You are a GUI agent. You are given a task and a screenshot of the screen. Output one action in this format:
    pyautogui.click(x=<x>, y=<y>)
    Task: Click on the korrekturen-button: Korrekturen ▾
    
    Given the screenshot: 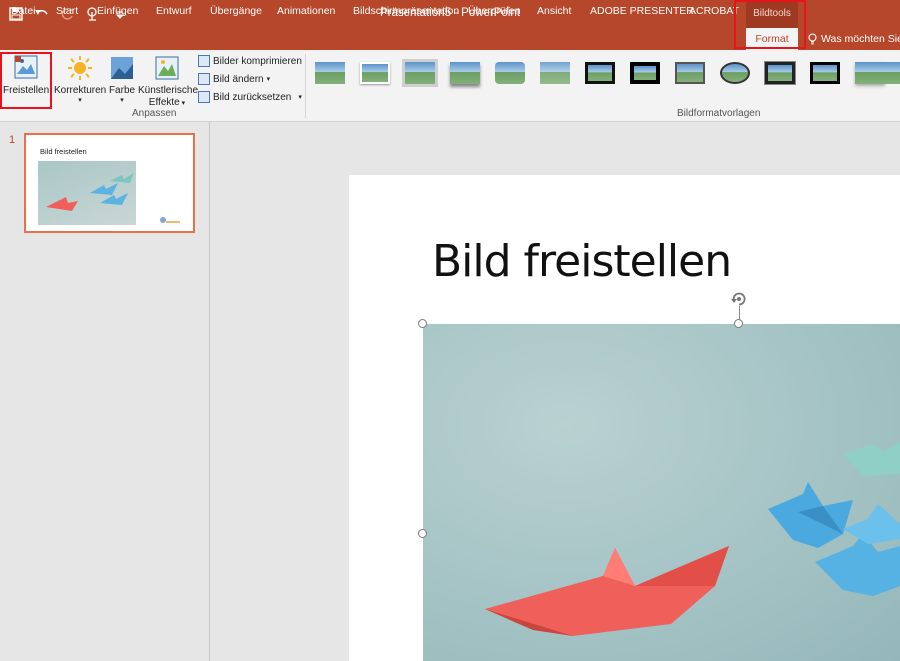 What is the action you would take?
    pyautogui.click(x=80, y=80)
    